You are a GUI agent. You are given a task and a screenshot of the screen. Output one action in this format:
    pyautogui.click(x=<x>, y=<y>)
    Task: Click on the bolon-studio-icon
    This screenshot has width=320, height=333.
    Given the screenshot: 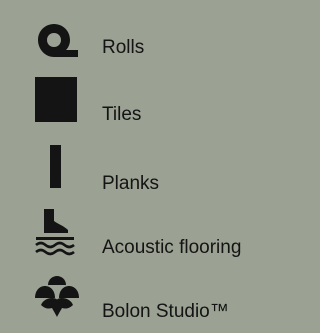 What is the action you would take?
    pyautogui.click(x=57, y=298)
    